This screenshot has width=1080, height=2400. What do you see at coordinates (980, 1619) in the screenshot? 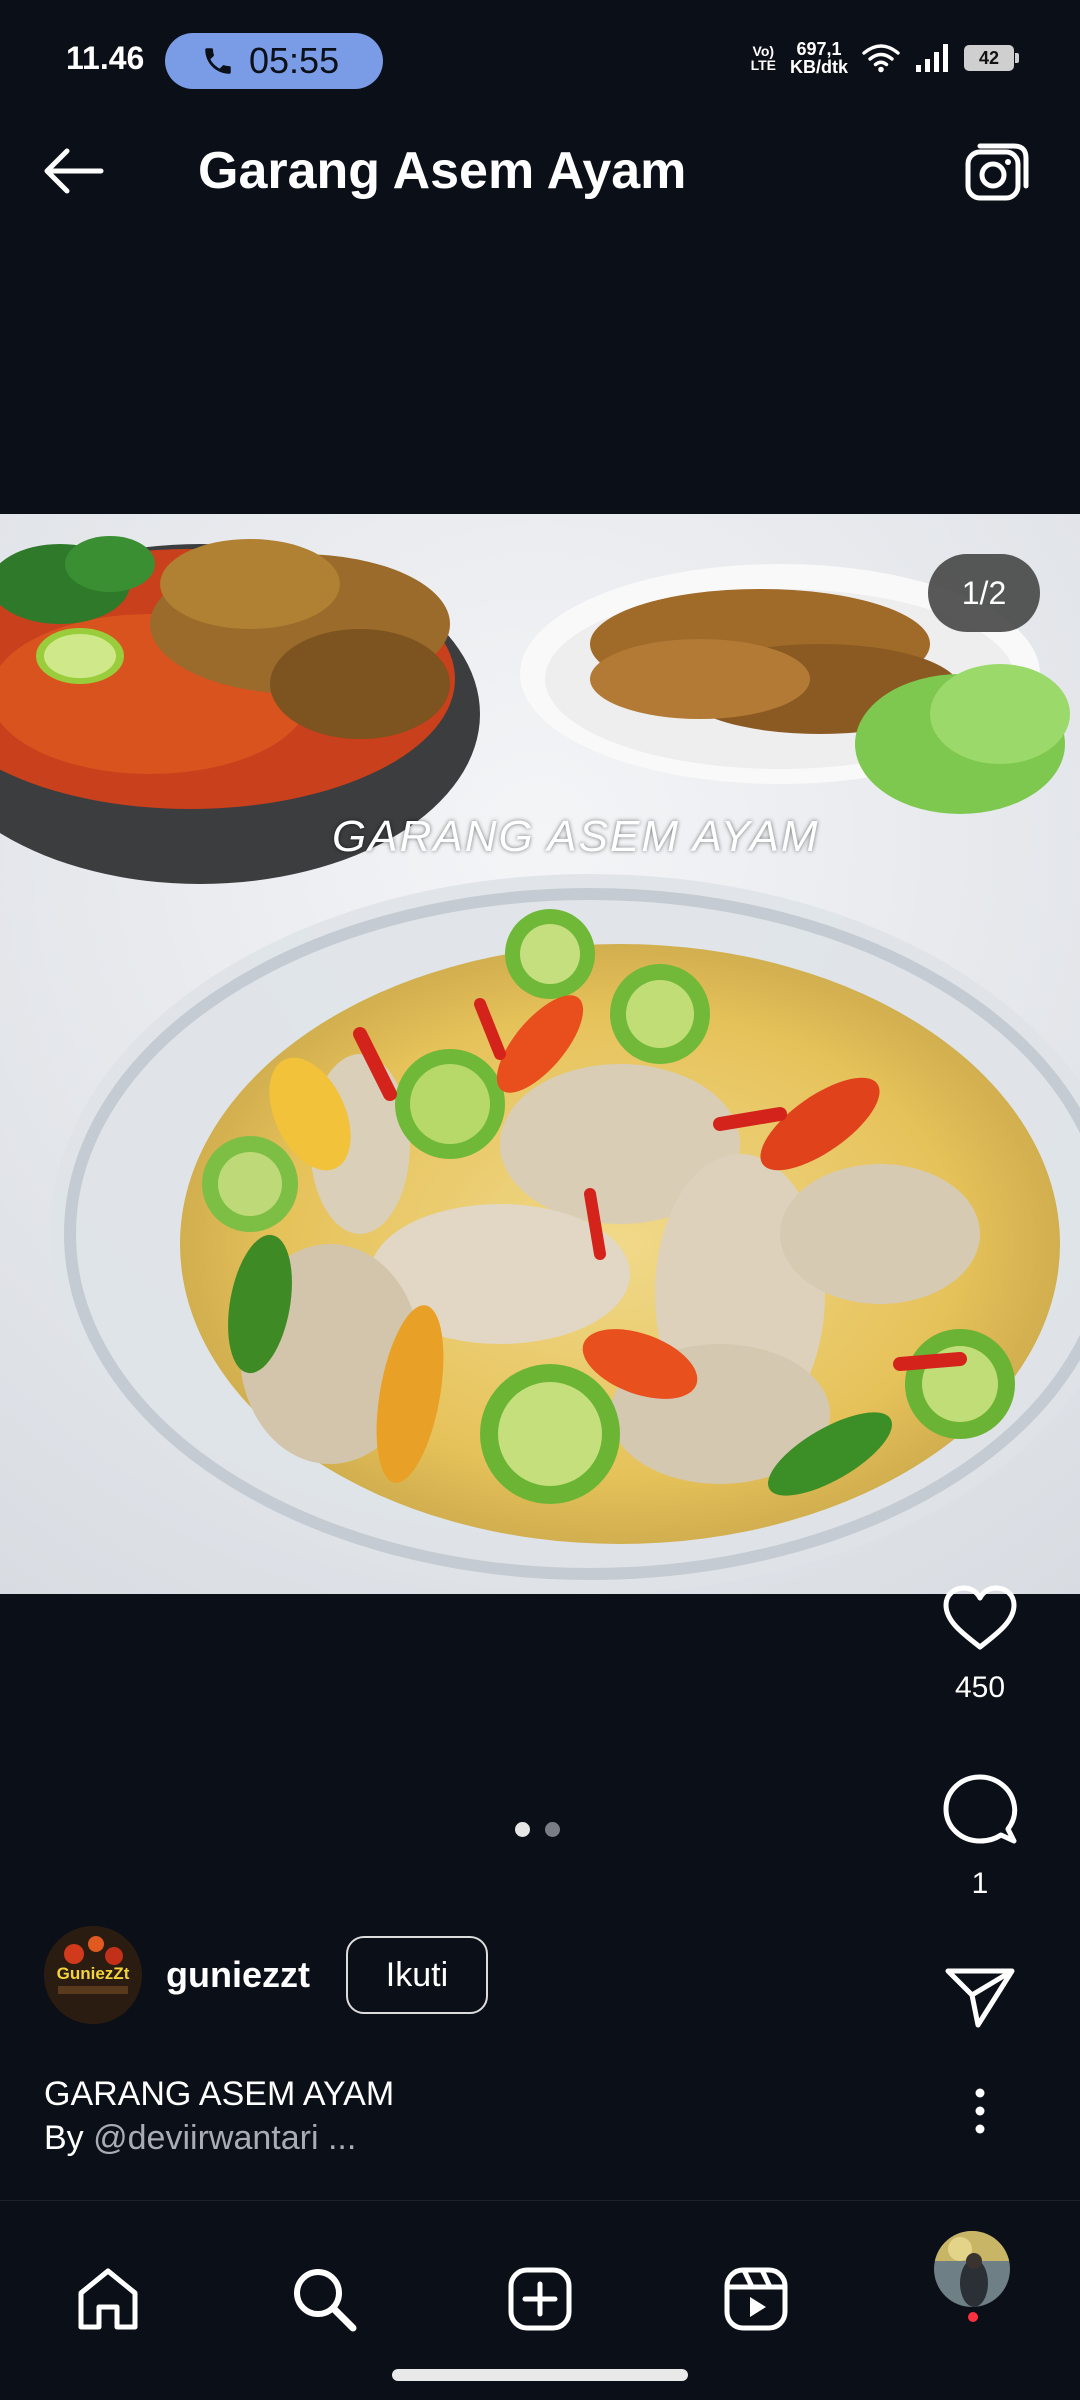
I see `heart-icon` at bounding box center [980, 1619].